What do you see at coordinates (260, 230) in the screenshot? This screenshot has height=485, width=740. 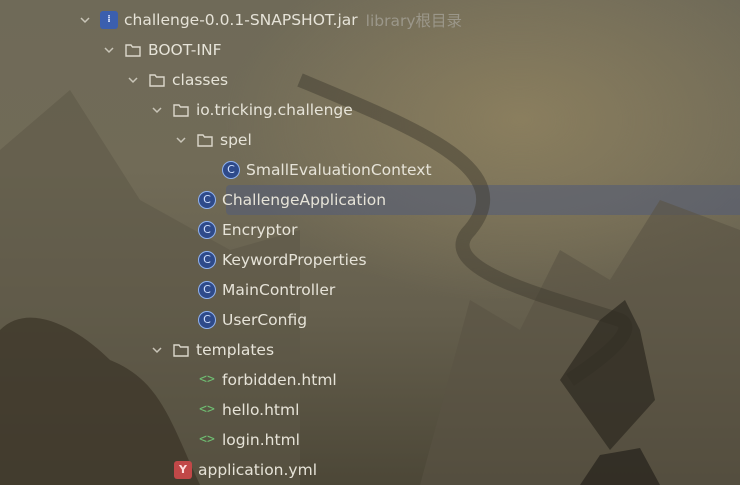 I see `tree-node-label: Encryptor` at bounding box center [260, 230].